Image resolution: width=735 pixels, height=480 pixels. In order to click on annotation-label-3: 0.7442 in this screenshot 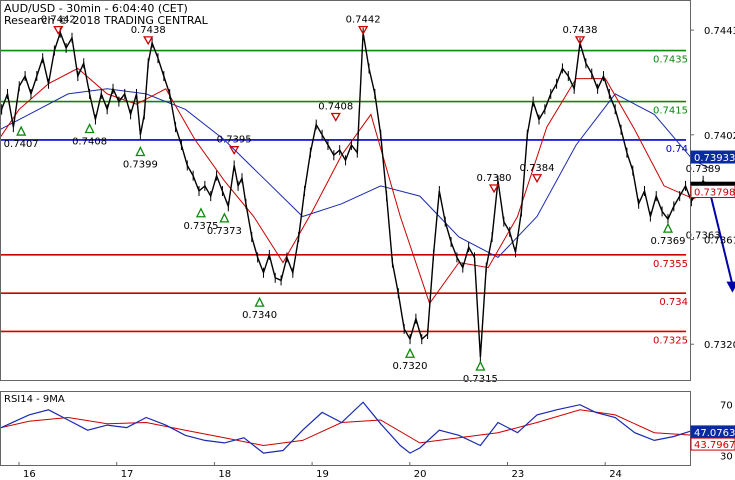, I will do `click(363, 20)`.